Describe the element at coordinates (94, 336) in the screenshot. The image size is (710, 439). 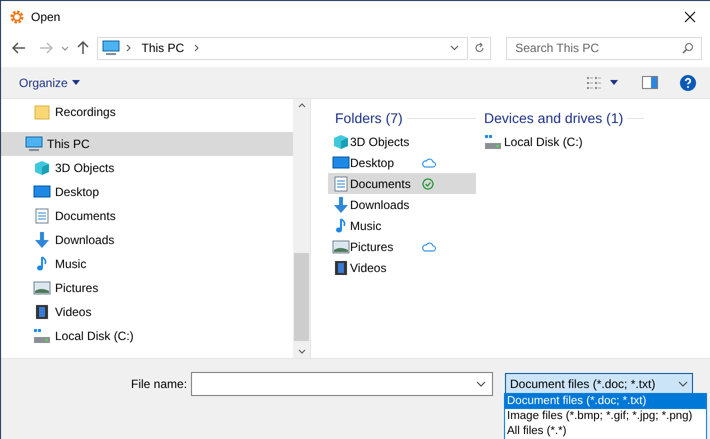
I see `nav-label: Local Disk (C:)` at that location.